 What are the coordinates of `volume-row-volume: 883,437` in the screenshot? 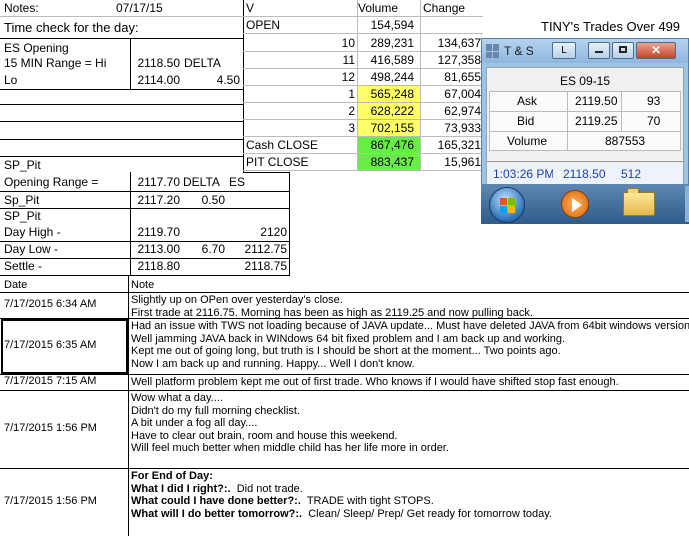 It's located at (389, 162).